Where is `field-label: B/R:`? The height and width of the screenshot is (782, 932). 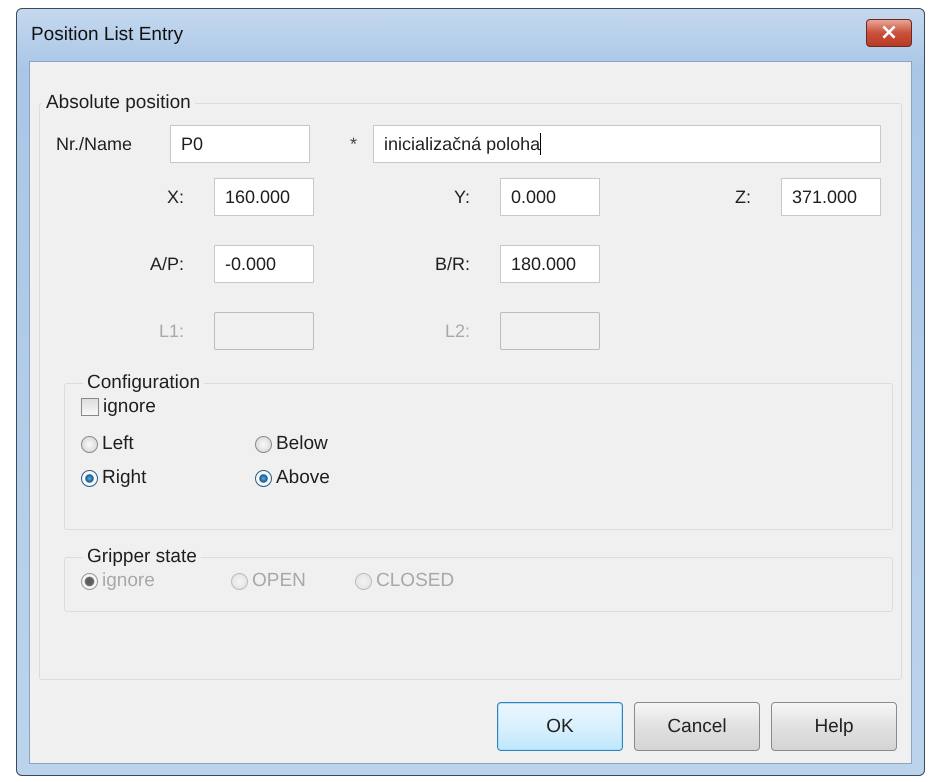 field-label: B/R: is located at coordinates (452, 264).